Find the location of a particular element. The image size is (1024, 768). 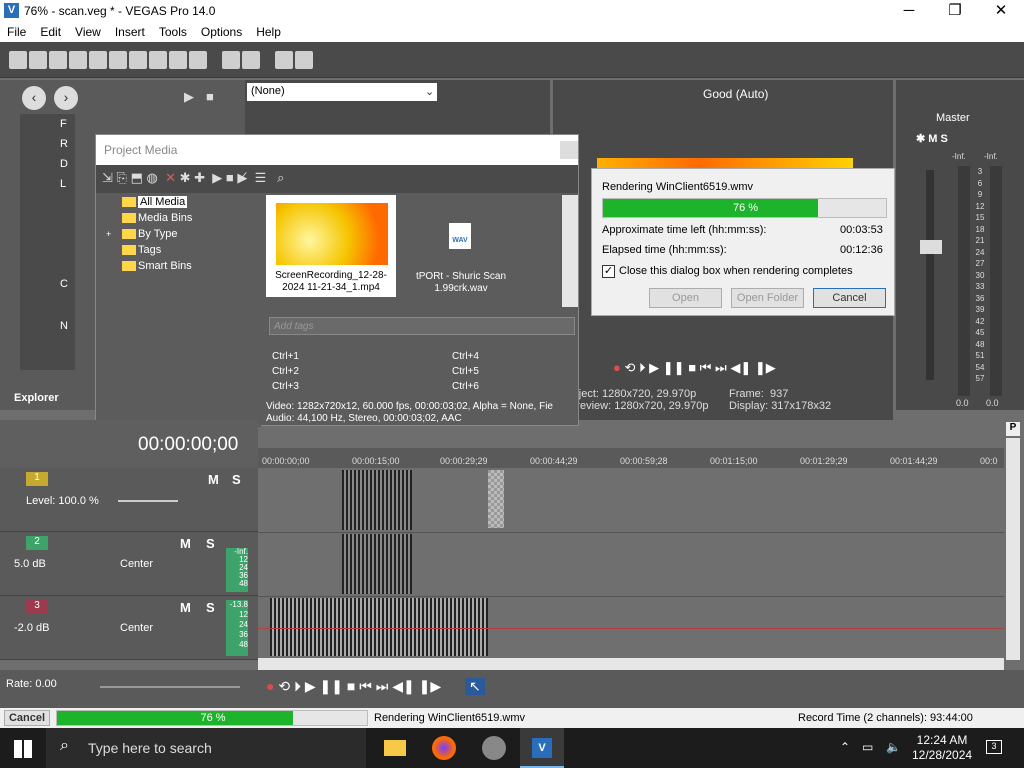

tree-item: N is located at coordinates (64, 326).